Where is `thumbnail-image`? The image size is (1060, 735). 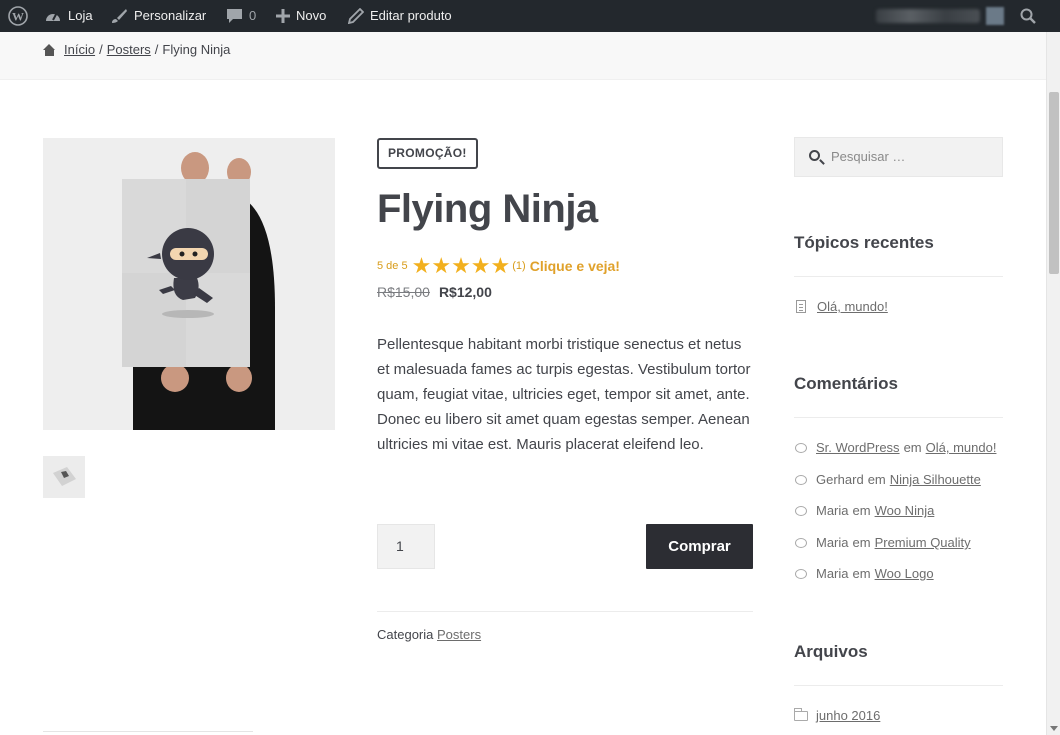
thumbnail-image is located at coordinates (64, 476).